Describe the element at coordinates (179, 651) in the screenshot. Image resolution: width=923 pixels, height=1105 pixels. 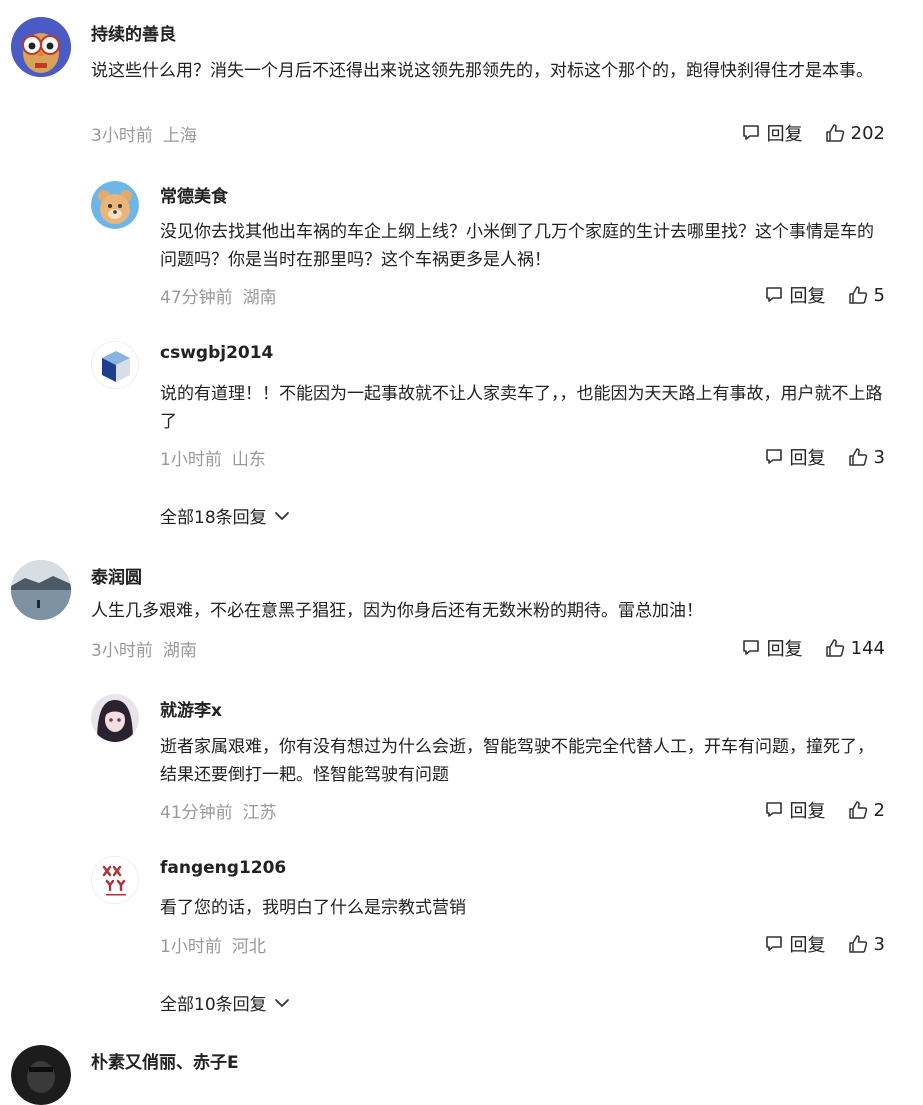
I see `comment-location: 湖南` at that location.